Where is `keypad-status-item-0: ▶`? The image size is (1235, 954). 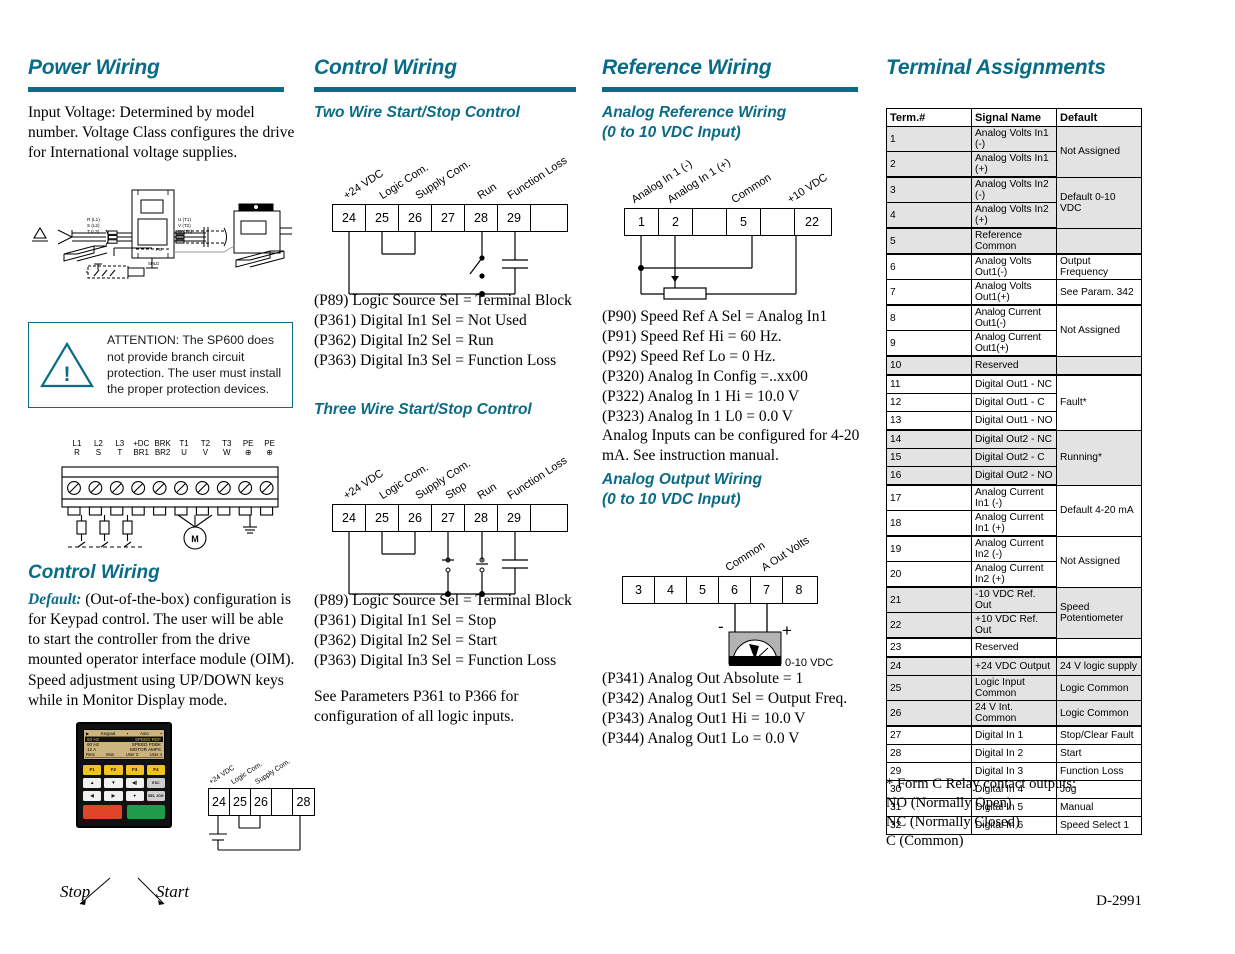
keypad-status-item-0: ▶ is located at coordinates (88, 733).